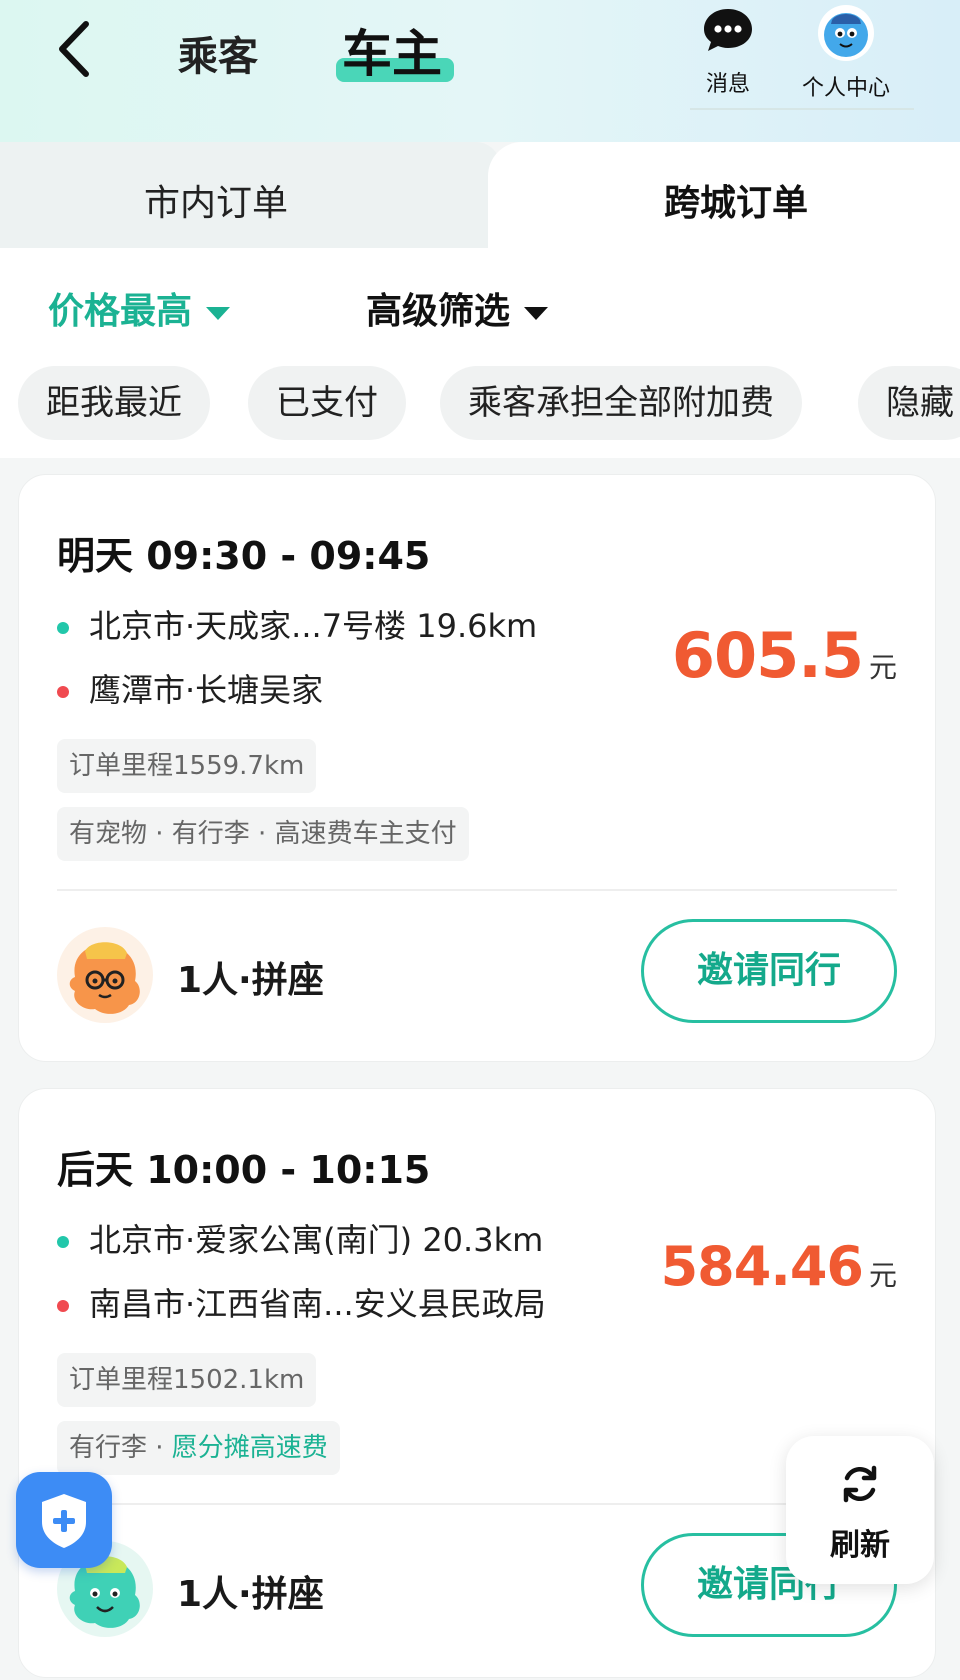 Image resolution: width=960 pixels, height=1680 pixels. I want to click on order-price: 605.5 元, so click(784, 655).